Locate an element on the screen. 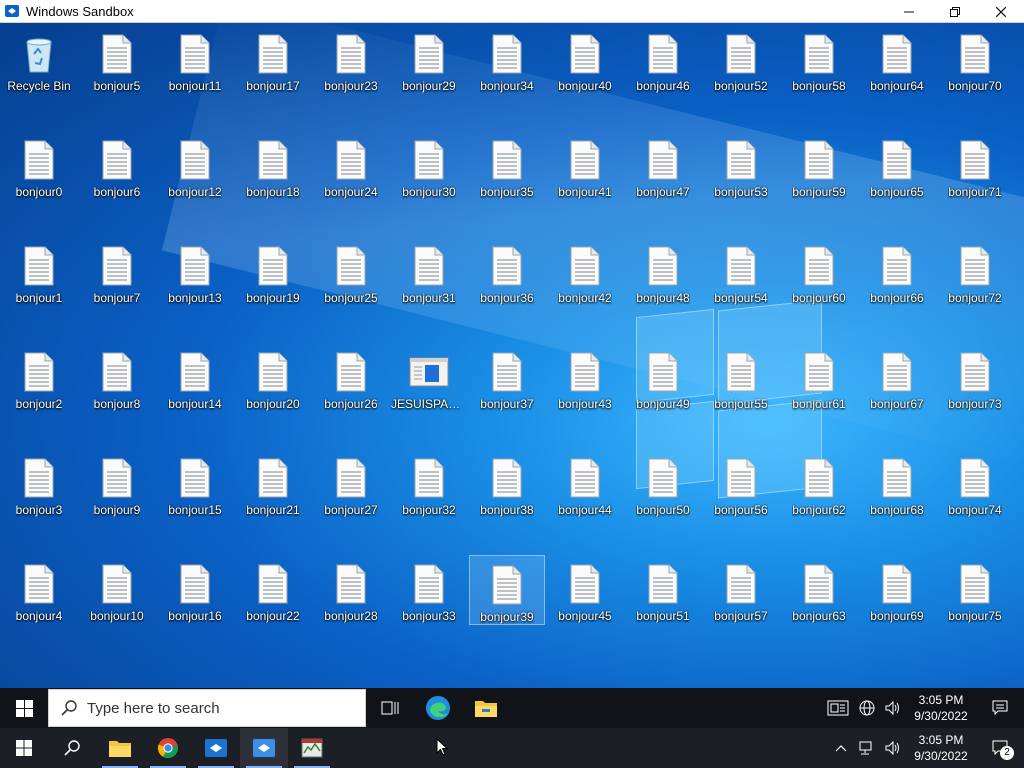 The height and width of the screenshot is (768, 1024). host-start-button is located at coordinates (24, 748).